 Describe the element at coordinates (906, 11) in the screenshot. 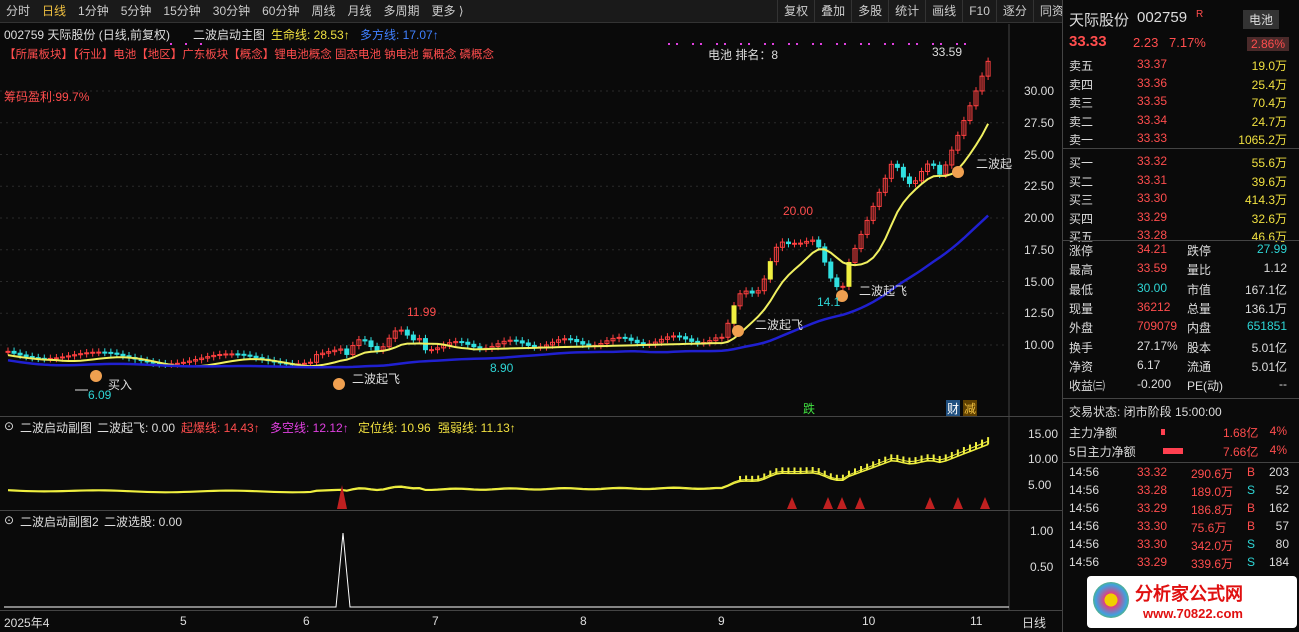

I see `toolbar-btn-3: 统计` at that location.